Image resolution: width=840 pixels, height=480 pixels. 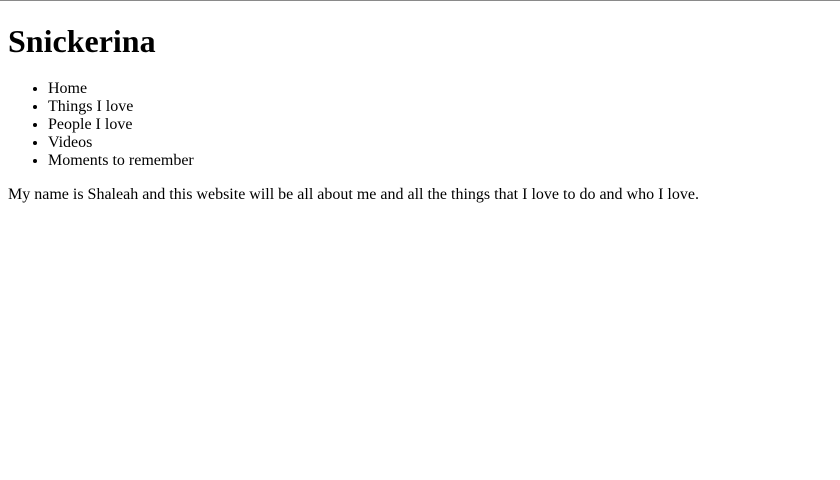 What do you see at coordinates (90, 106) in the screenshot?
I see `nav-link-things-i-love: Things I love` at bounding box center [90, 106].